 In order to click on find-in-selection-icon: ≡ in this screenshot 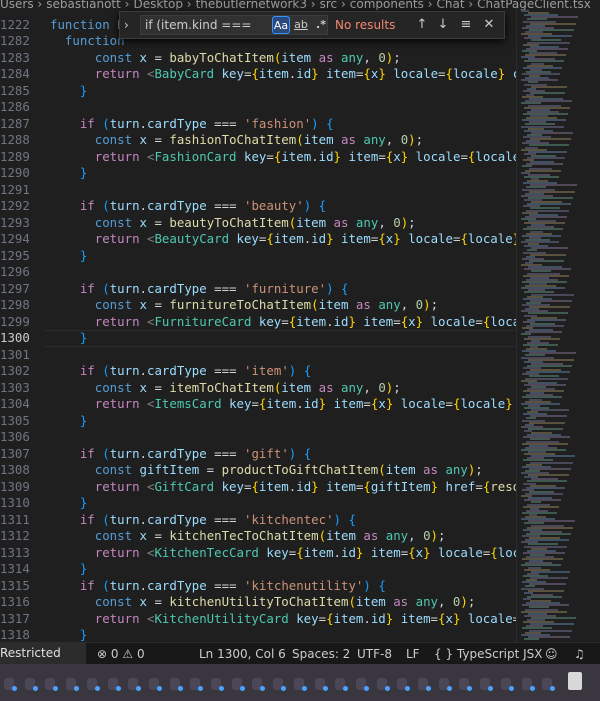, I will do `click(466, 25)`.